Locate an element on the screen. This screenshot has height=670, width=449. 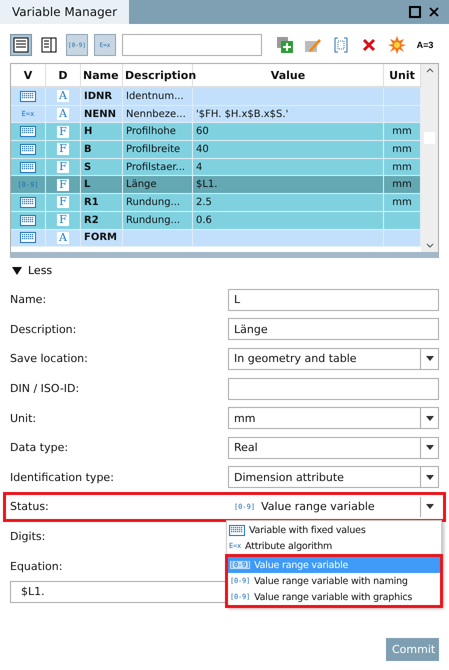
select-field: Dimension attribute is located at coordinates (333, 477).